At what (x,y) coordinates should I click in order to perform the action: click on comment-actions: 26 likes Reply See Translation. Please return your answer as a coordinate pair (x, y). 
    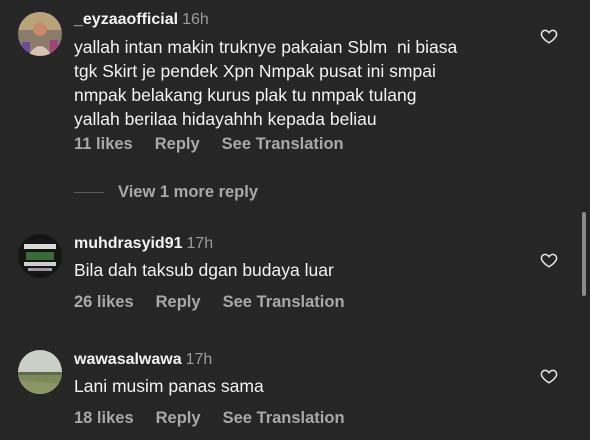
    Looking at the image, I should click on (209, 302).